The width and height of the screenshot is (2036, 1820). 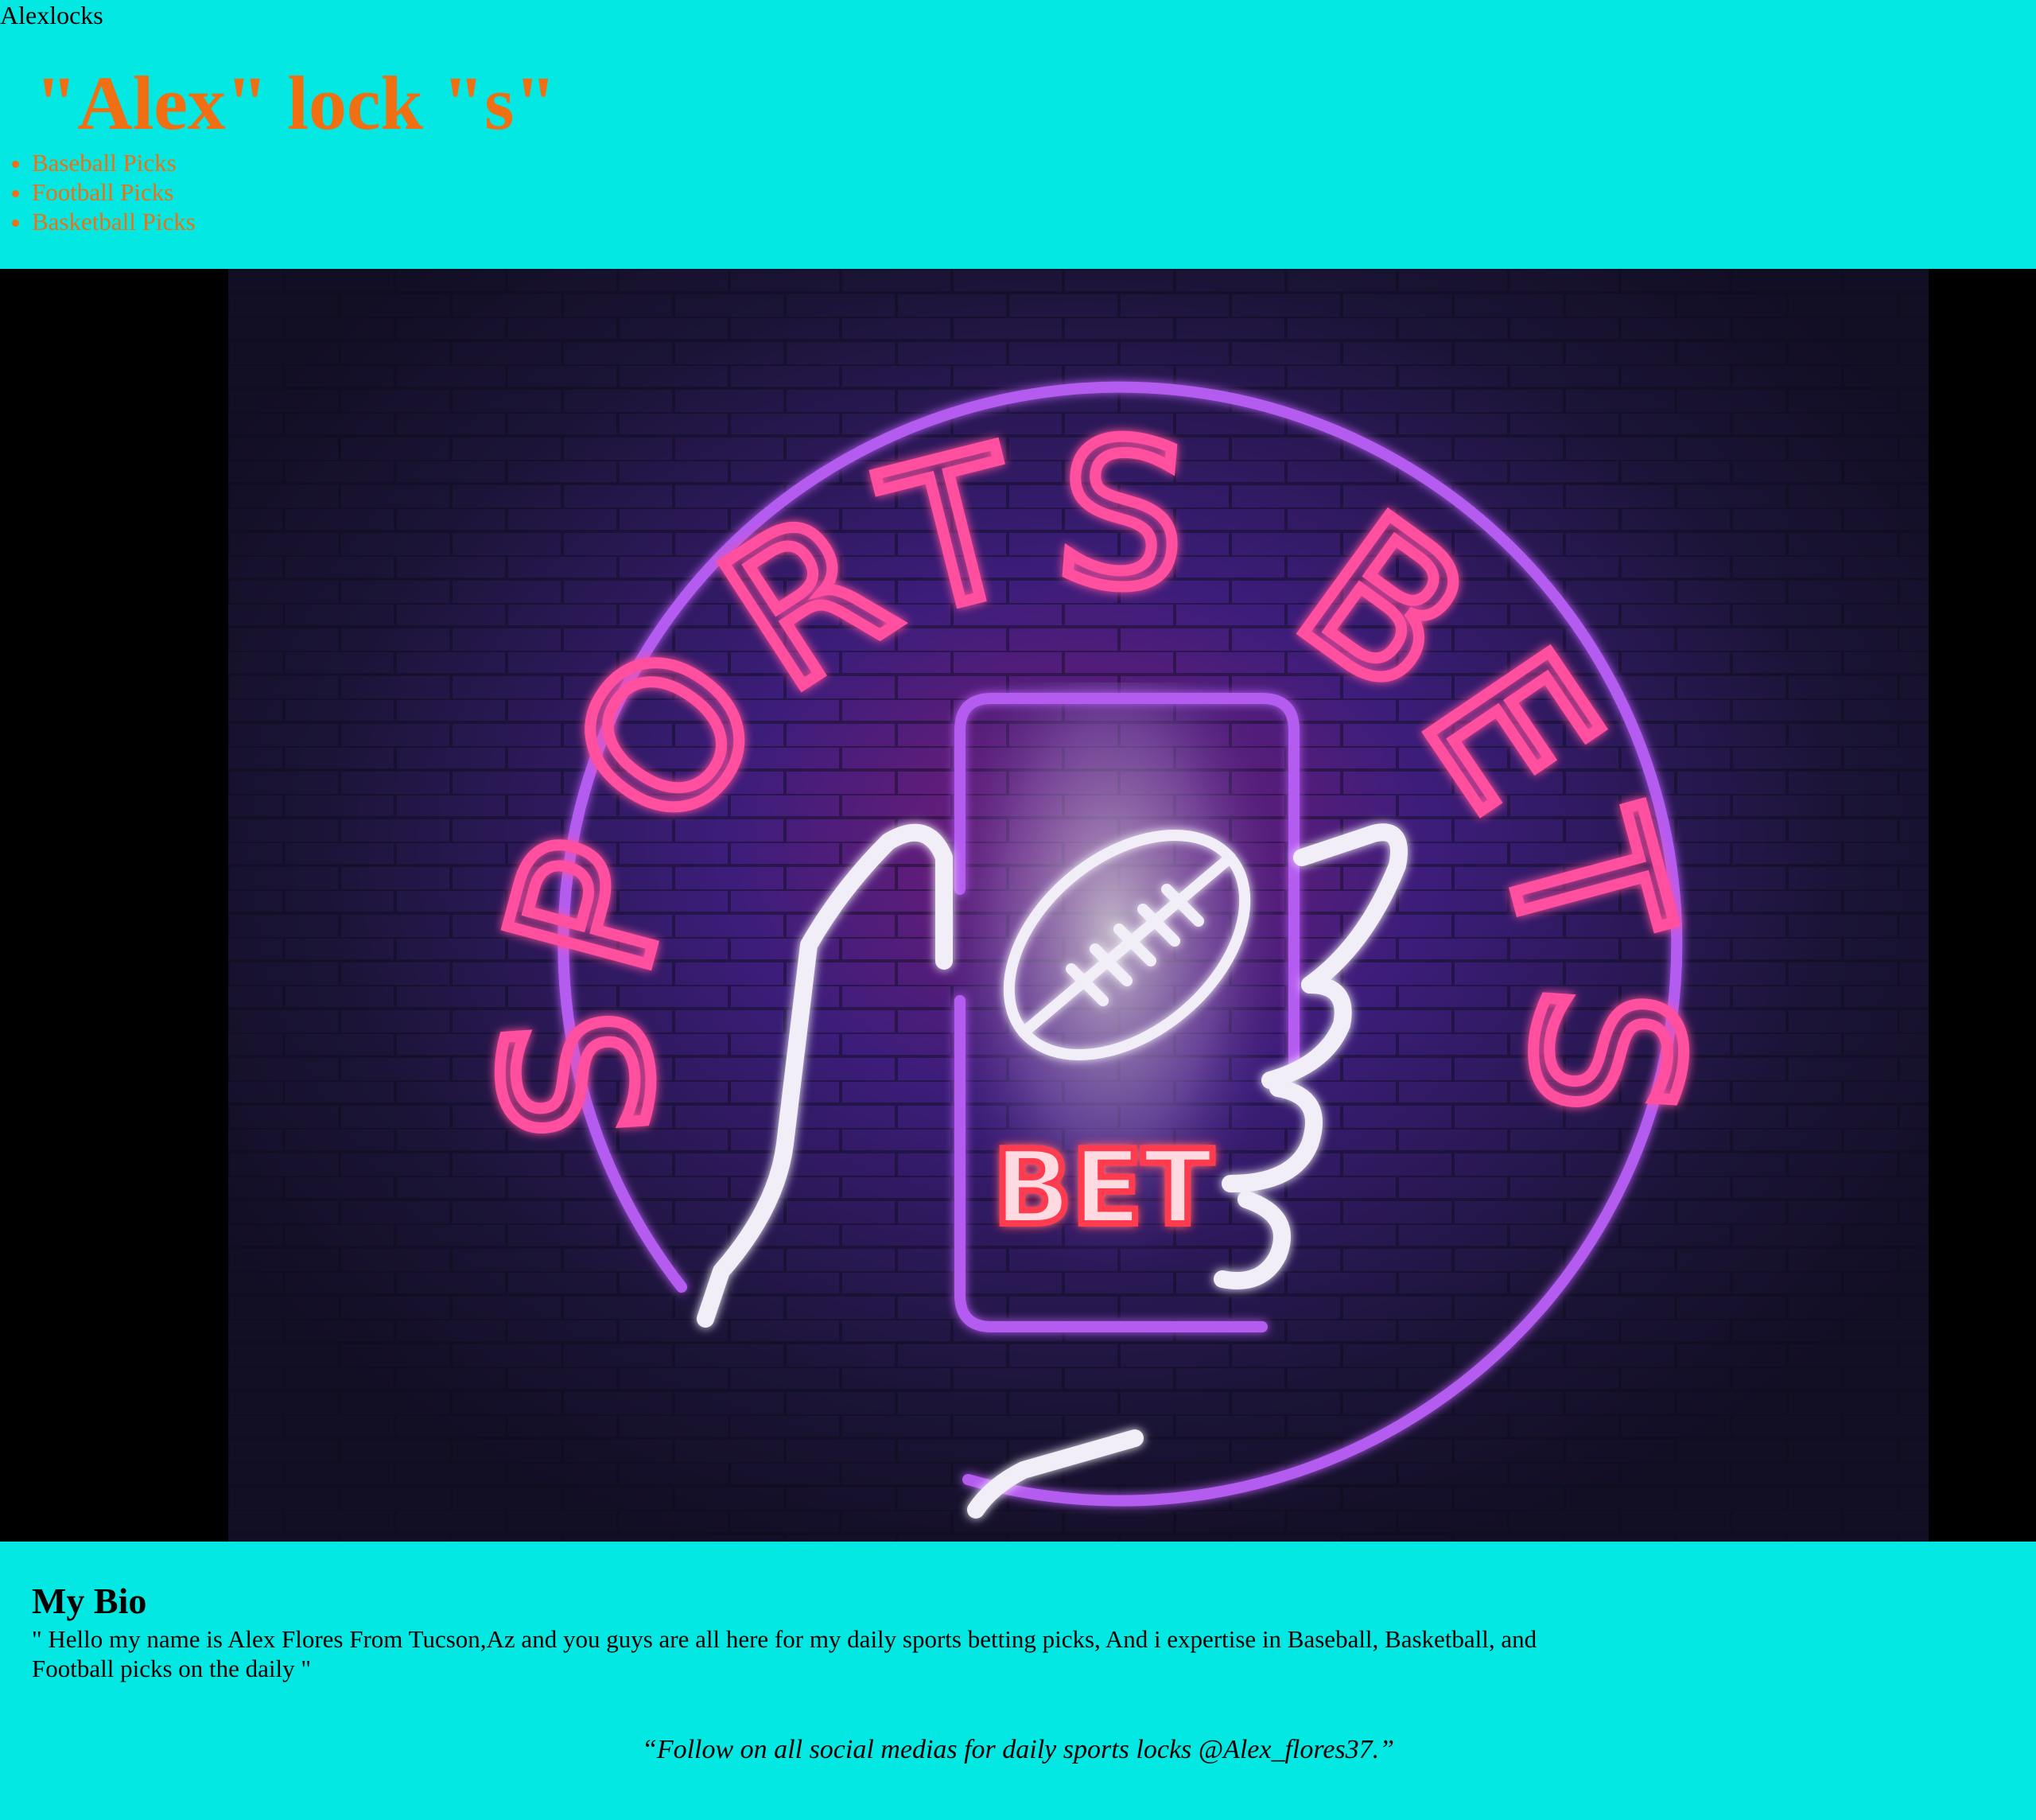 What do you see at coordinates (89, 1601) in the screenshot?
I see `bio-heading: My Bio` at bounding box center [89, 1601].